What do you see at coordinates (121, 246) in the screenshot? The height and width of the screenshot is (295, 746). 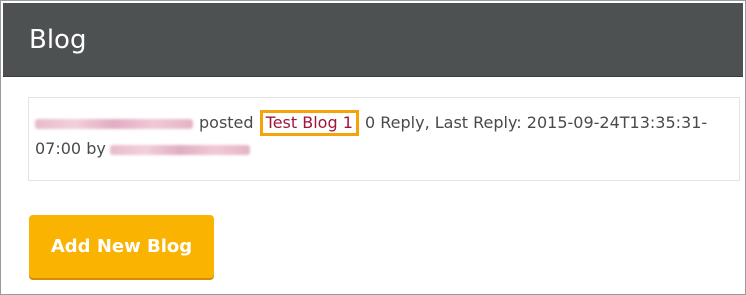 I see `add-new-blog-button: Add New Blog` at bounding box center [121, 246].